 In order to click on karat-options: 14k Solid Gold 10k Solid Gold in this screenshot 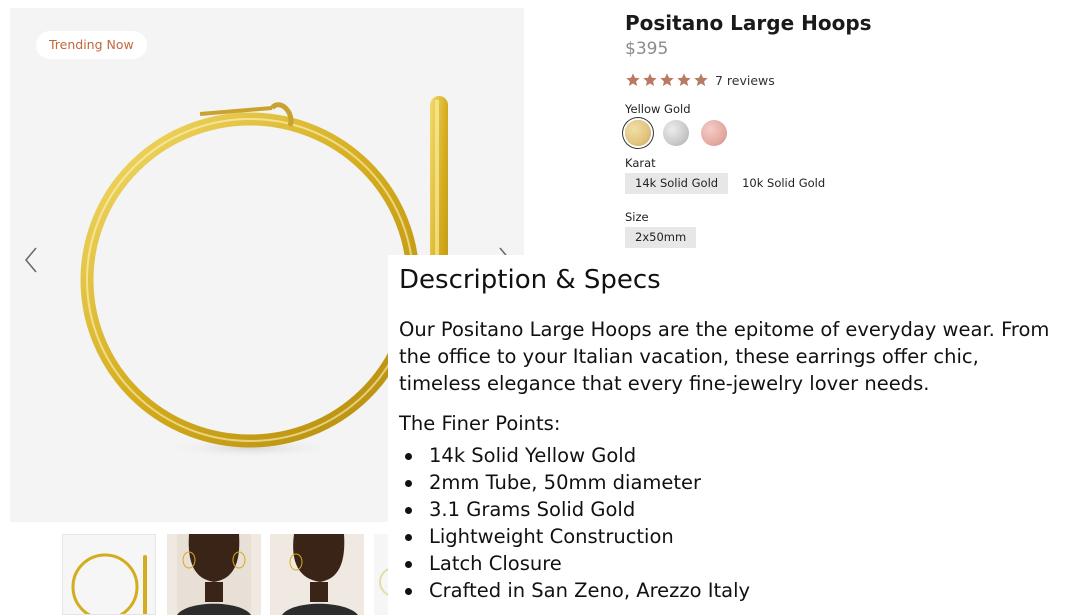, I will do `click(730, 183)`.